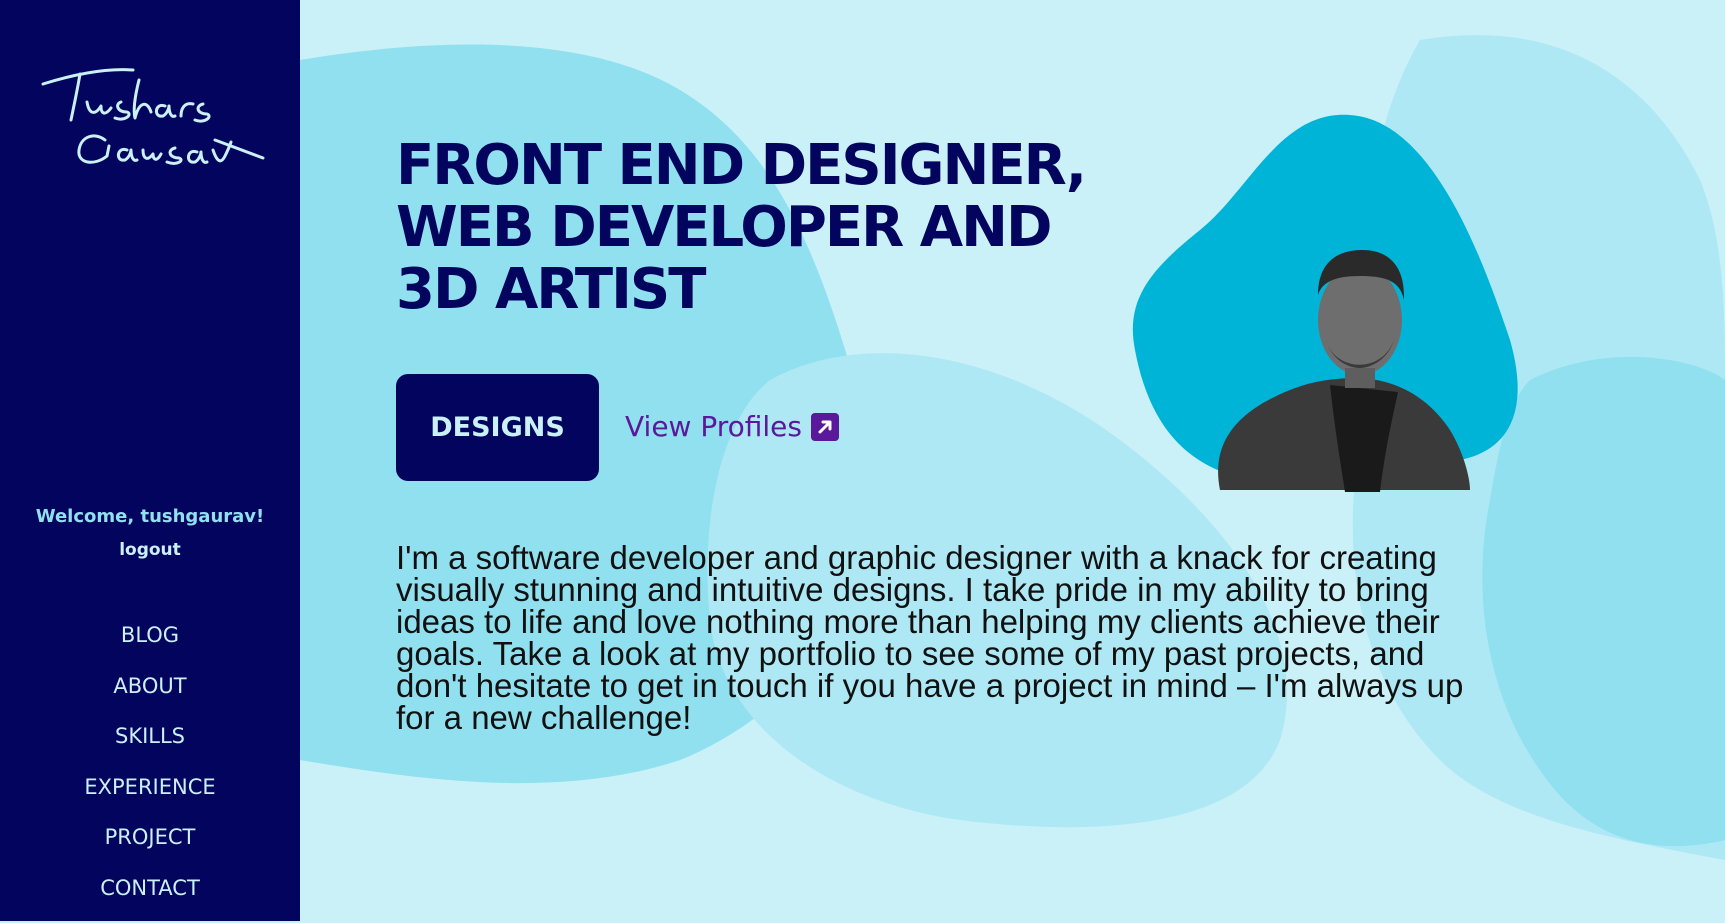 The image size is (1725, 923). Describe the element at coordinates (150, 696) in the screenshot. I see `nav-item-about: ABOUT` at that location.